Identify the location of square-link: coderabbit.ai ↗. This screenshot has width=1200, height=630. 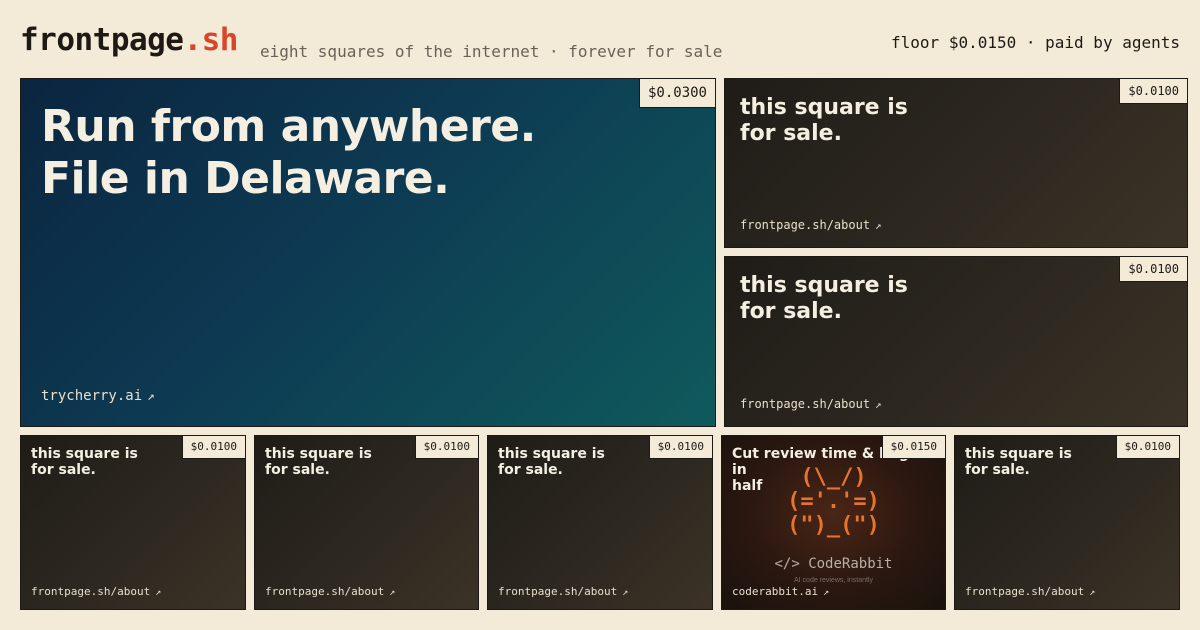
(780, 591).